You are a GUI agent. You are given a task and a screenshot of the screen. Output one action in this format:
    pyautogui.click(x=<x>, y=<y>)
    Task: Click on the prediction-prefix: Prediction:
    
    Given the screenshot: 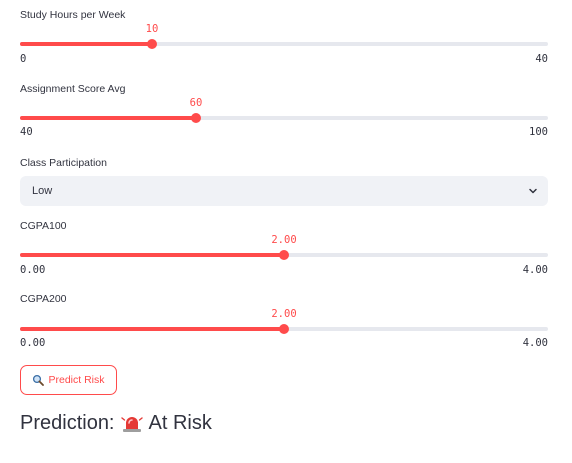 What is the action you would take?
    pyautogui.click(x=67, y=423)
    